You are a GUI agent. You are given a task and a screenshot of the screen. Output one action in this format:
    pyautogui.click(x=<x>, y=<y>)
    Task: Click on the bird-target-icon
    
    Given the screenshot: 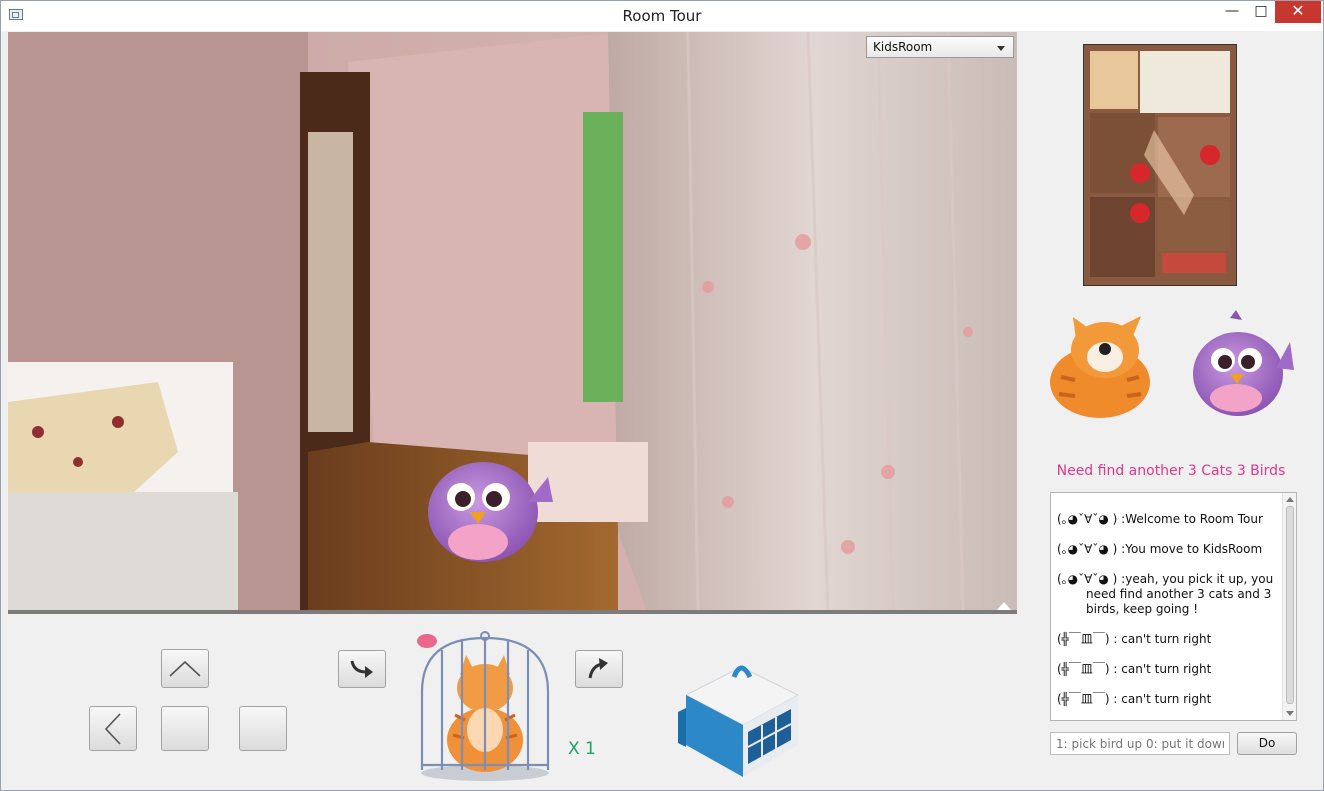 What is the action you would take?
    pyautogui.click(x=1243, y=363)
    